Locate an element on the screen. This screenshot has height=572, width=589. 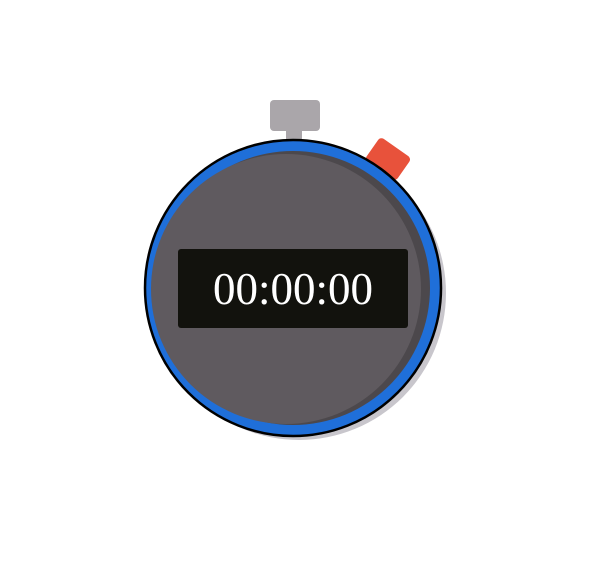
time-readout: 00:00:00 is located at coordinates (293, 289).